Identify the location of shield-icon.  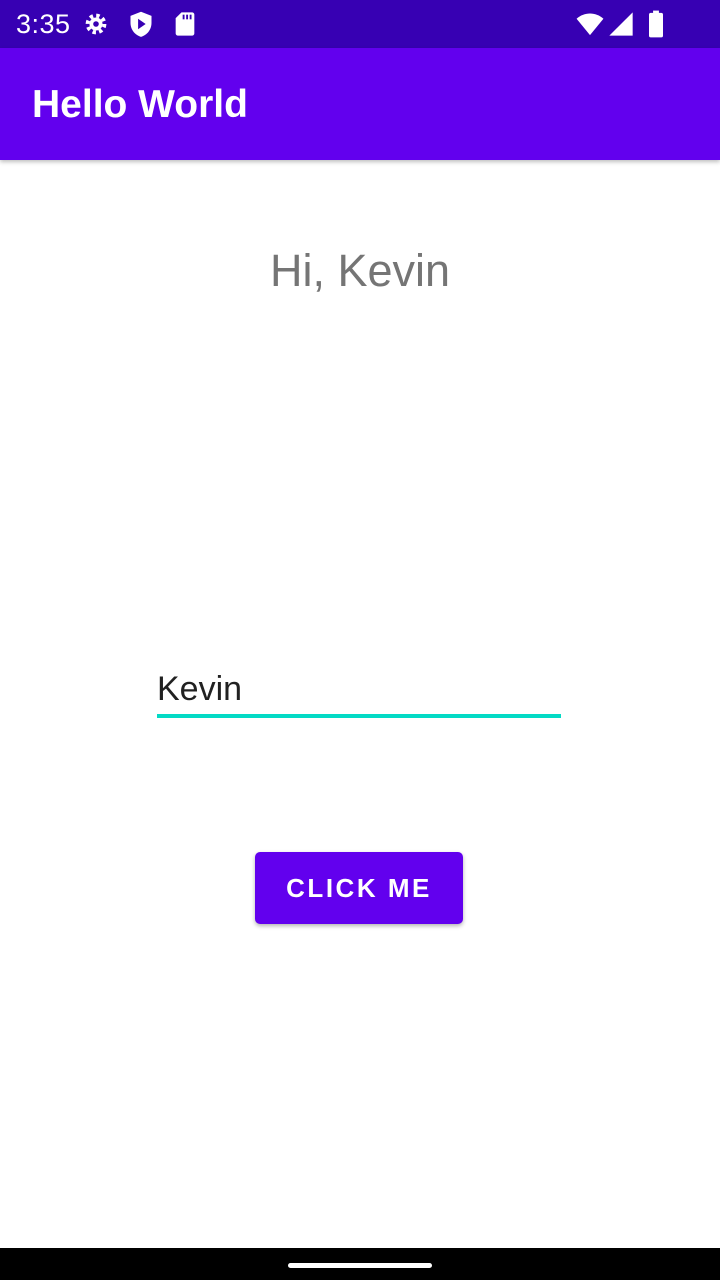
(141, 24).